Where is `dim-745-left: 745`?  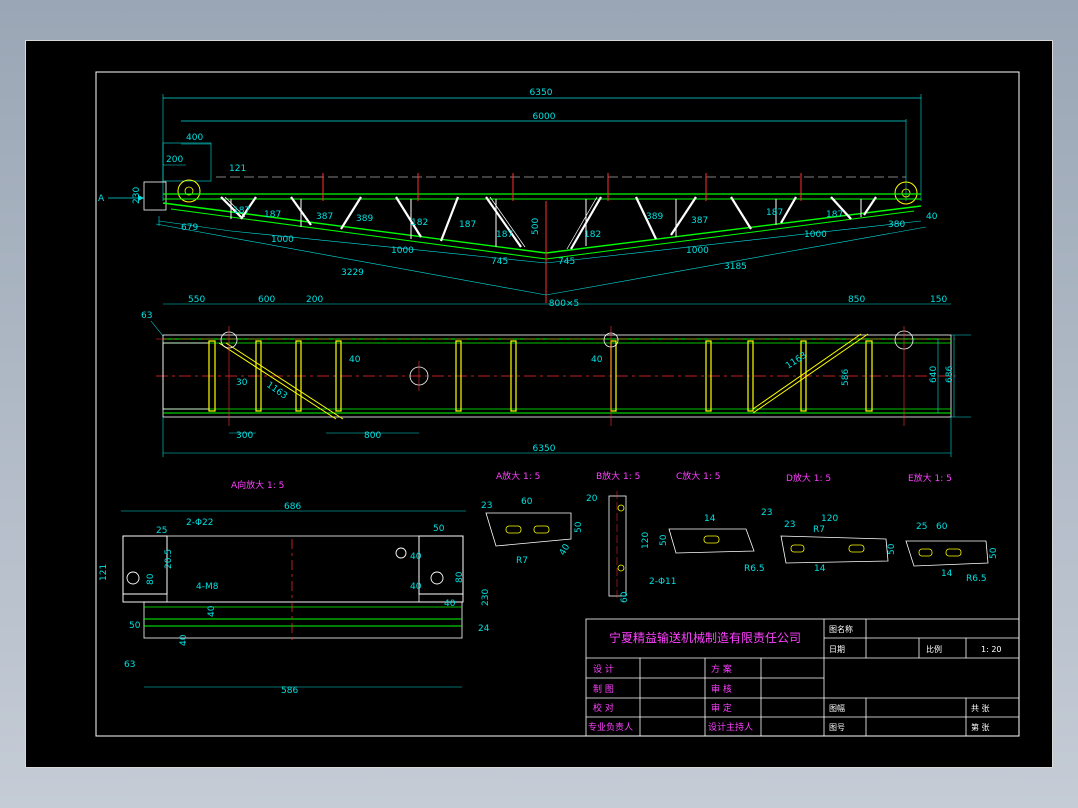 dim-745-left: 745 is located at coordinates (499, 262).